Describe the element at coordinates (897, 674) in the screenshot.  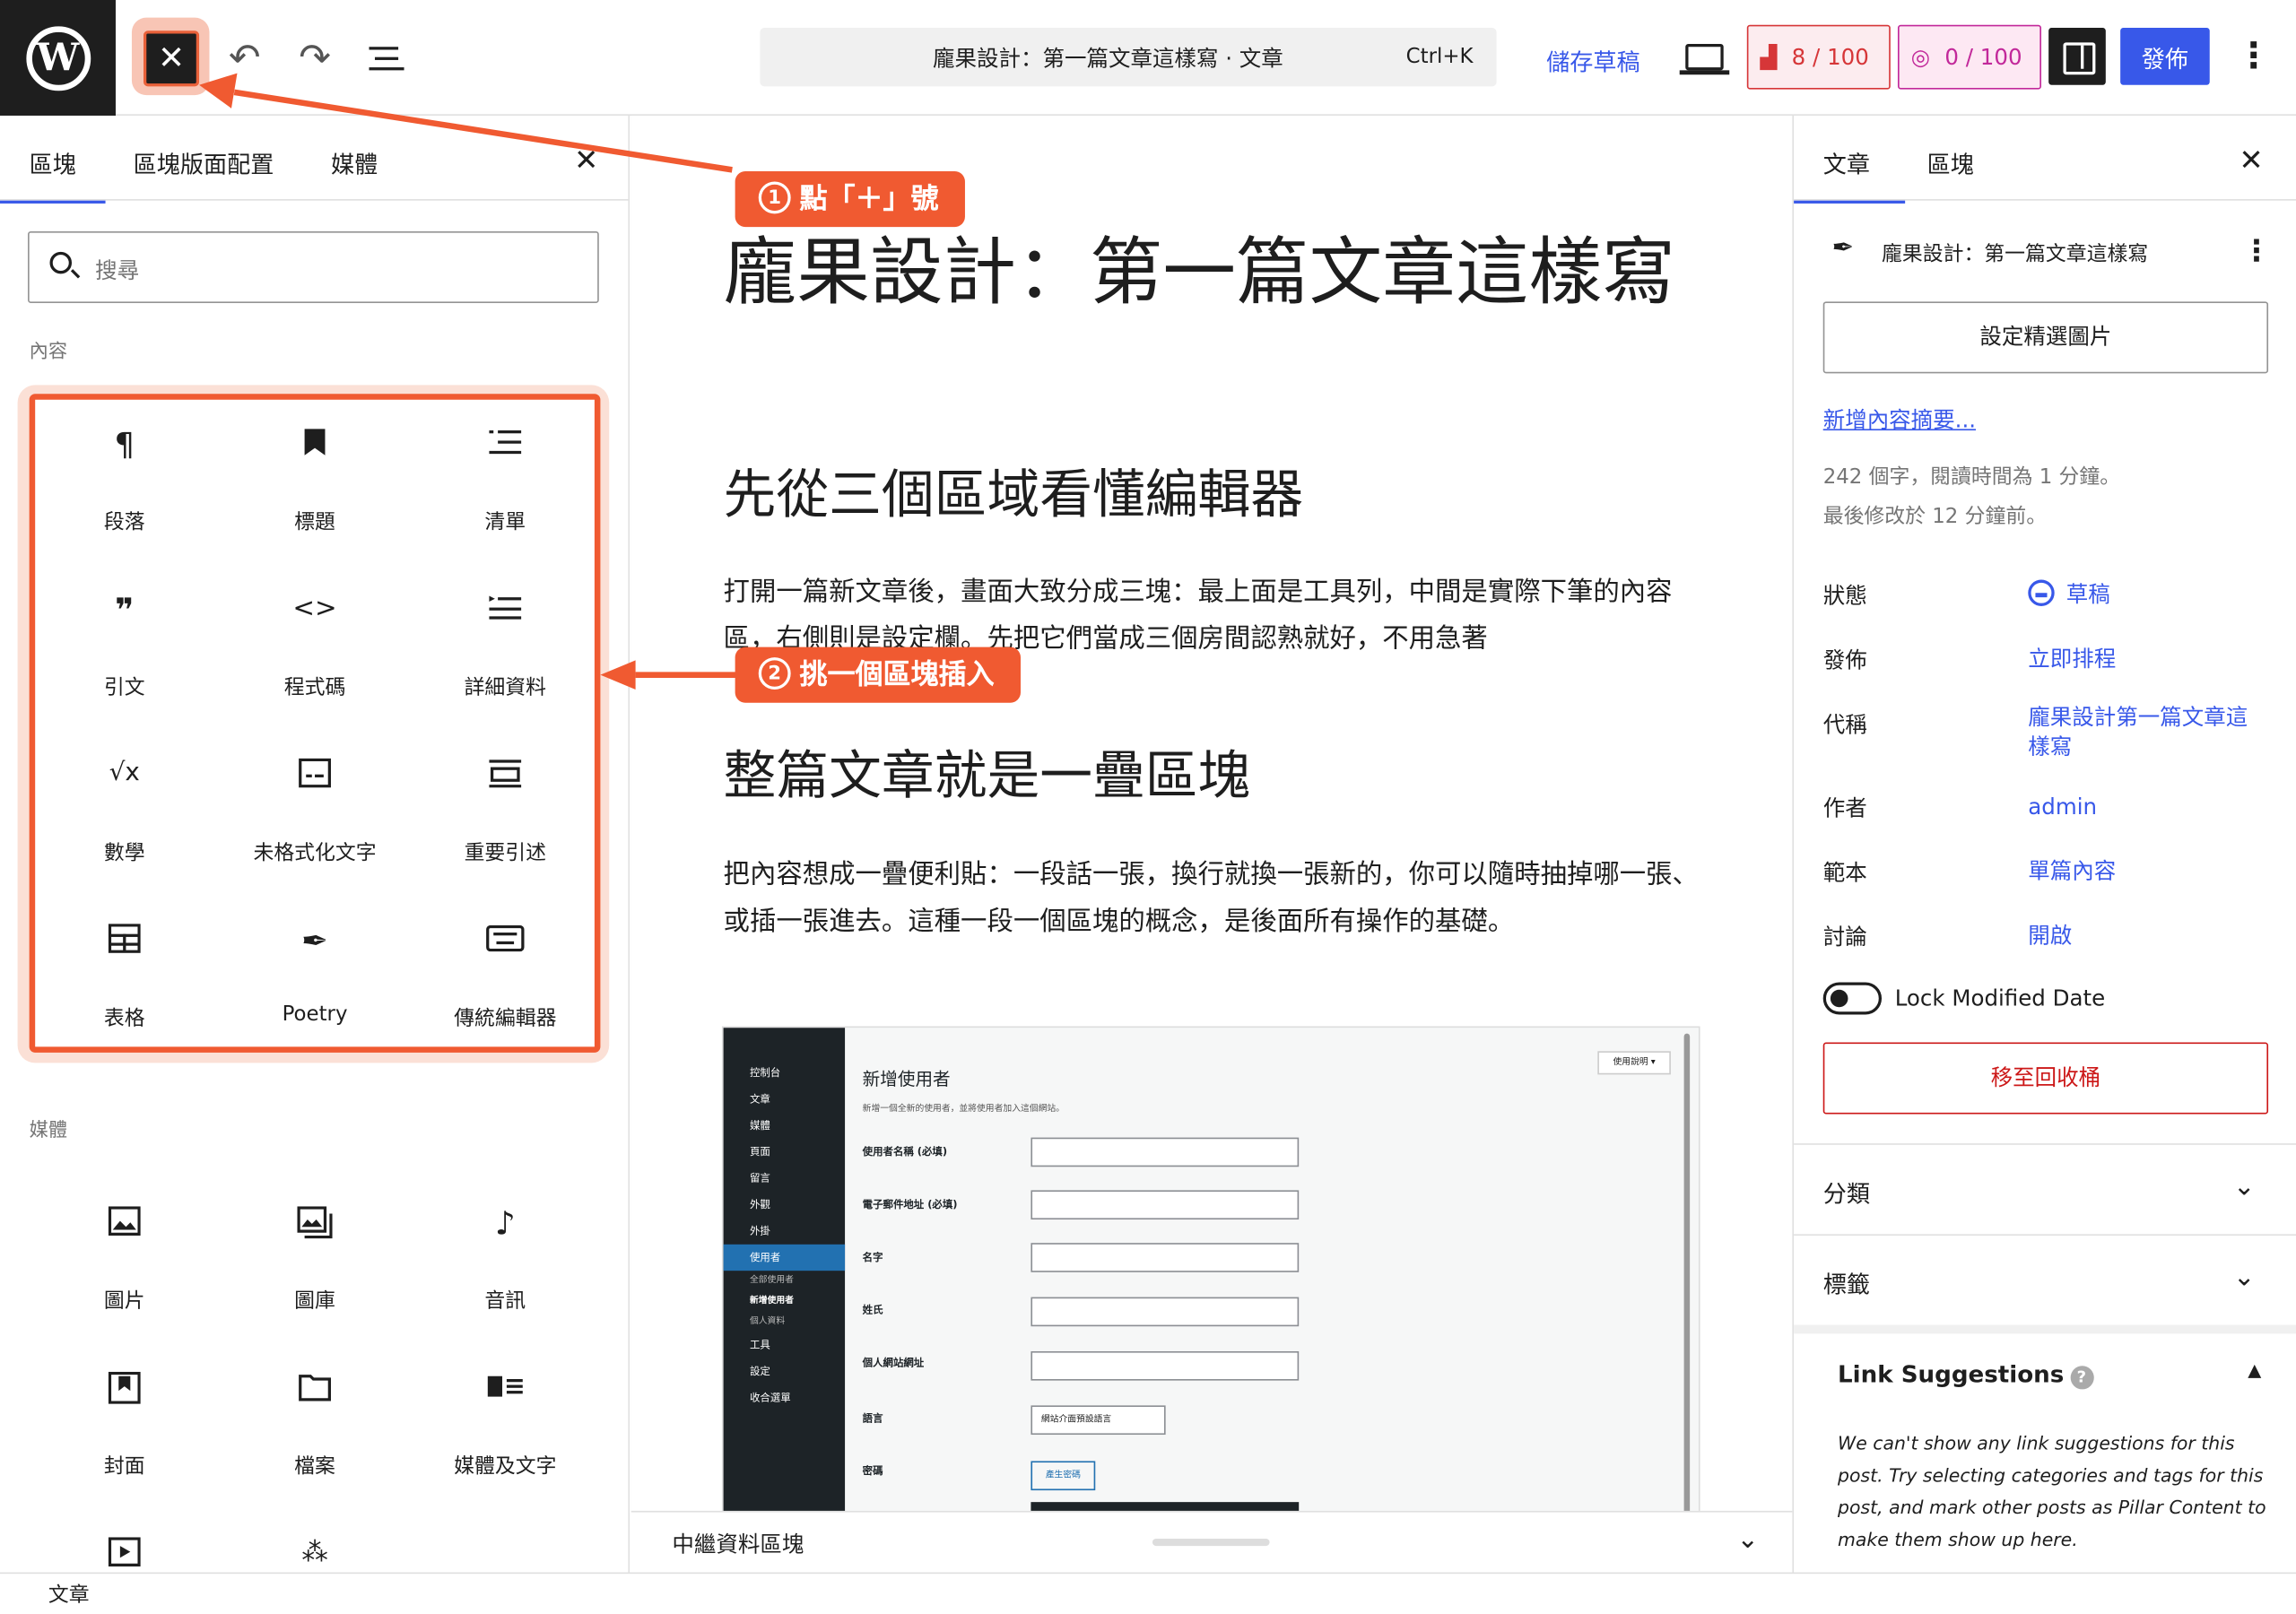
I see `step-text: 挑一個區塊插入` at that location.